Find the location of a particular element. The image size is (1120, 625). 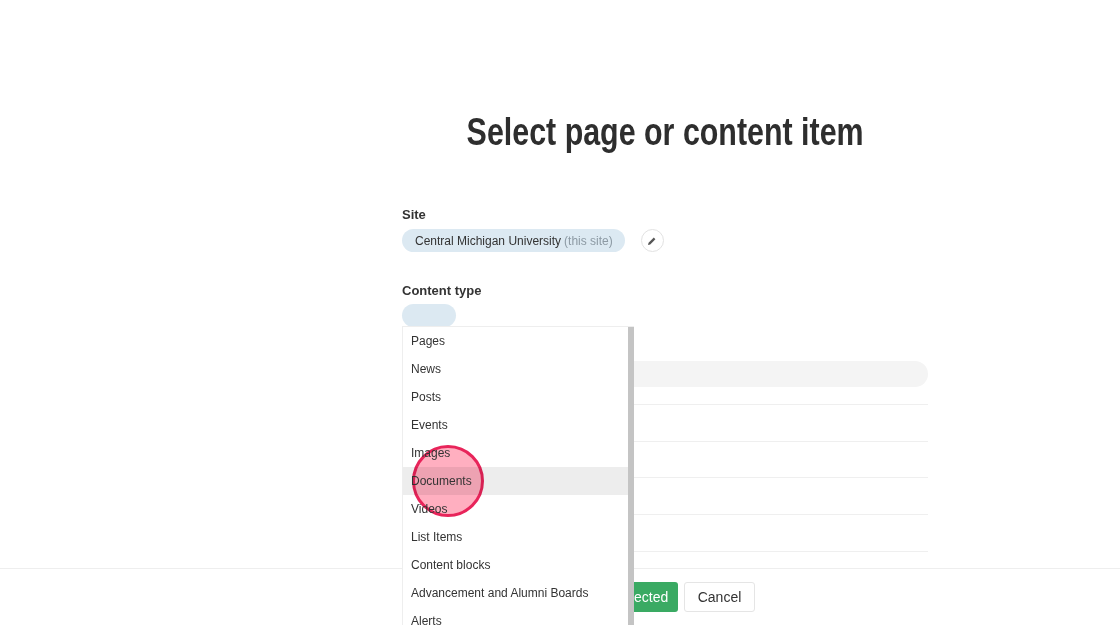

pencil-icon is located at coordinates (652, 240).